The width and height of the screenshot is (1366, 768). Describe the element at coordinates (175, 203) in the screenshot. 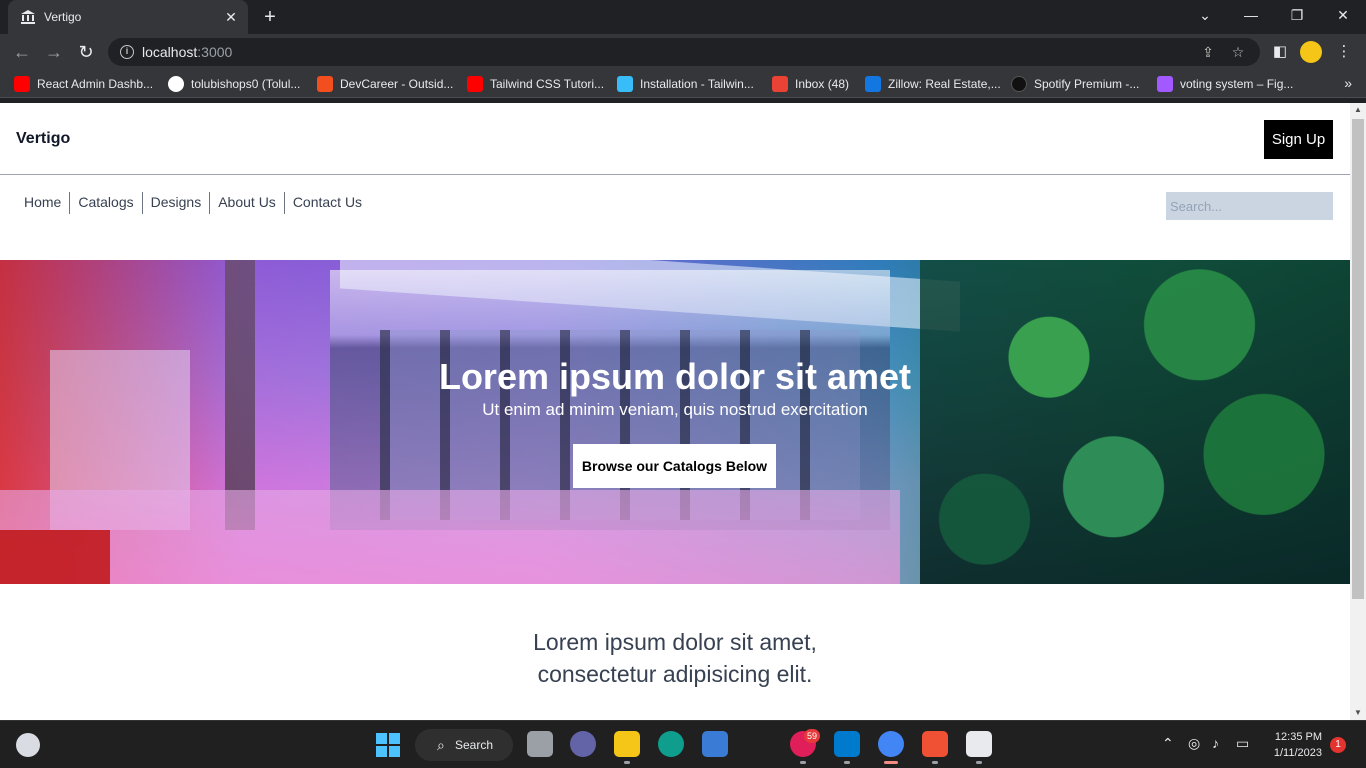

I see `nav-designs: Designs` at that location.